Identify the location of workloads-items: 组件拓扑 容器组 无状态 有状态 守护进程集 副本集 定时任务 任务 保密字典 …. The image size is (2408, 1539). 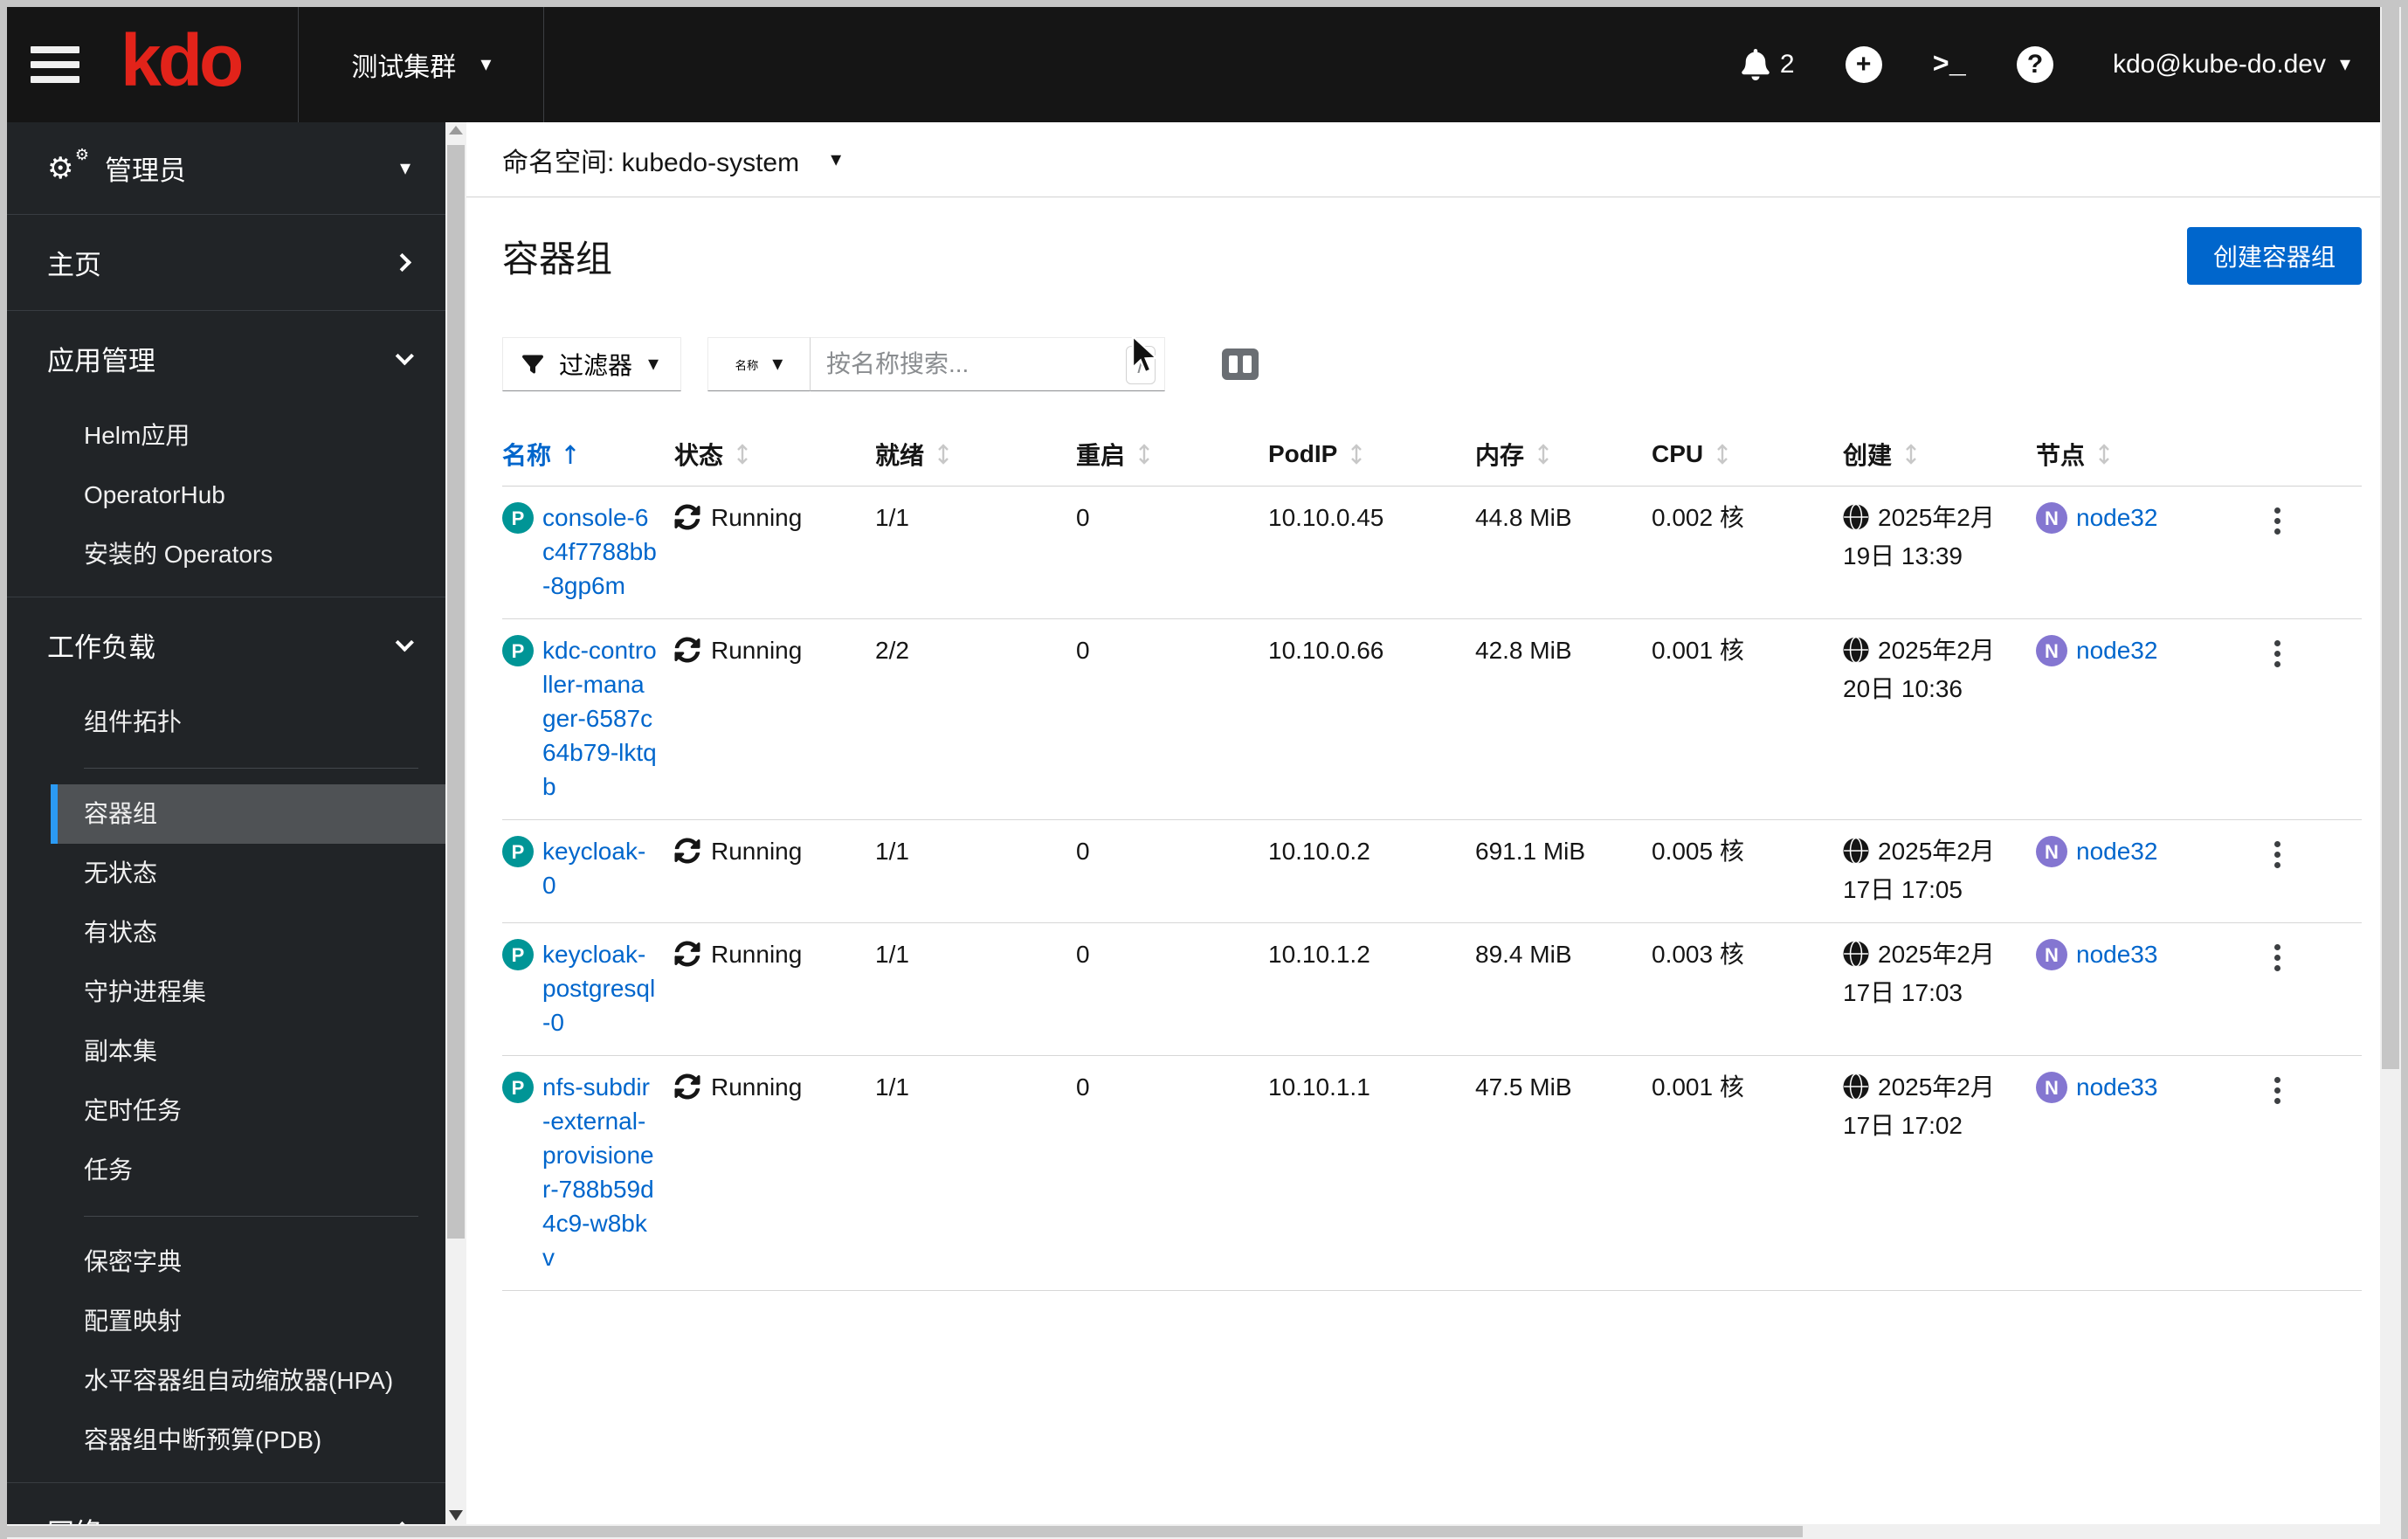
(226, 1087).